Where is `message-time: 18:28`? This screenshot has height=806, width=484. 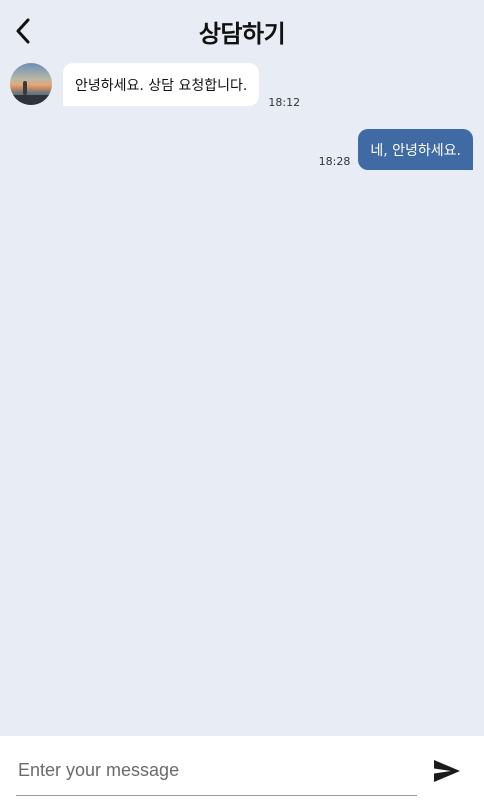
message-time: 18:28 is located at coordinates (334, 161).